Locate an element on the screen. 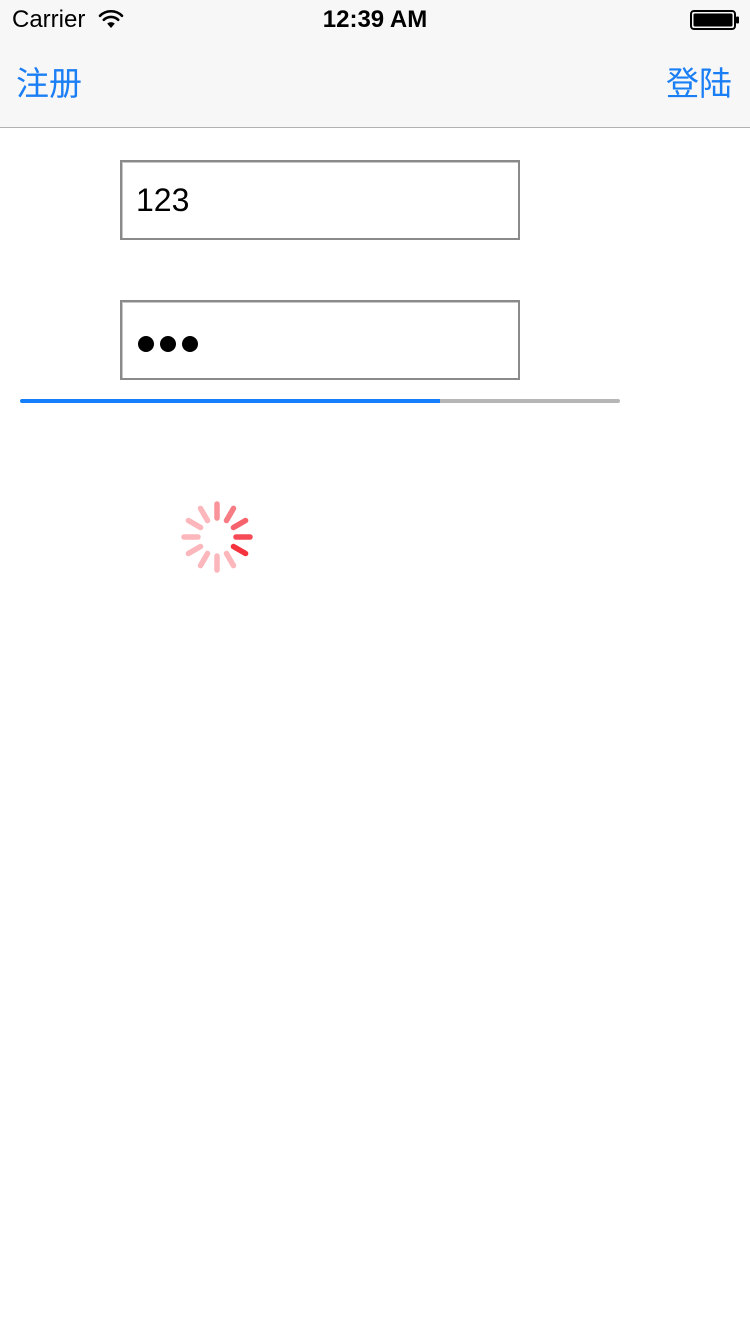  spinner-icon is located at coordinates (217, 537).